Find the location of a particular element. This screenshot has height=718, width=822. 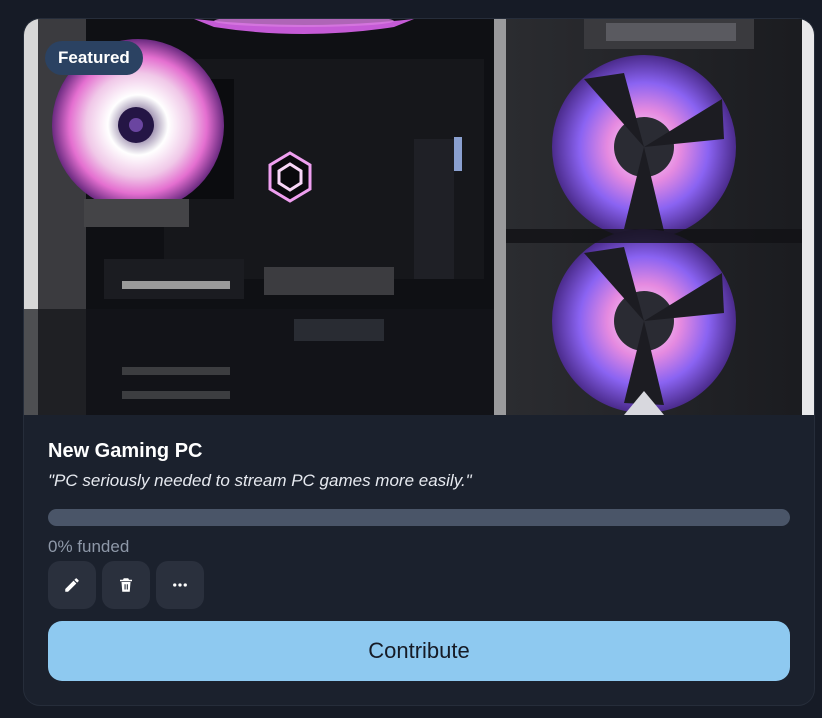

edit-button is located at coordinates (72, 585).